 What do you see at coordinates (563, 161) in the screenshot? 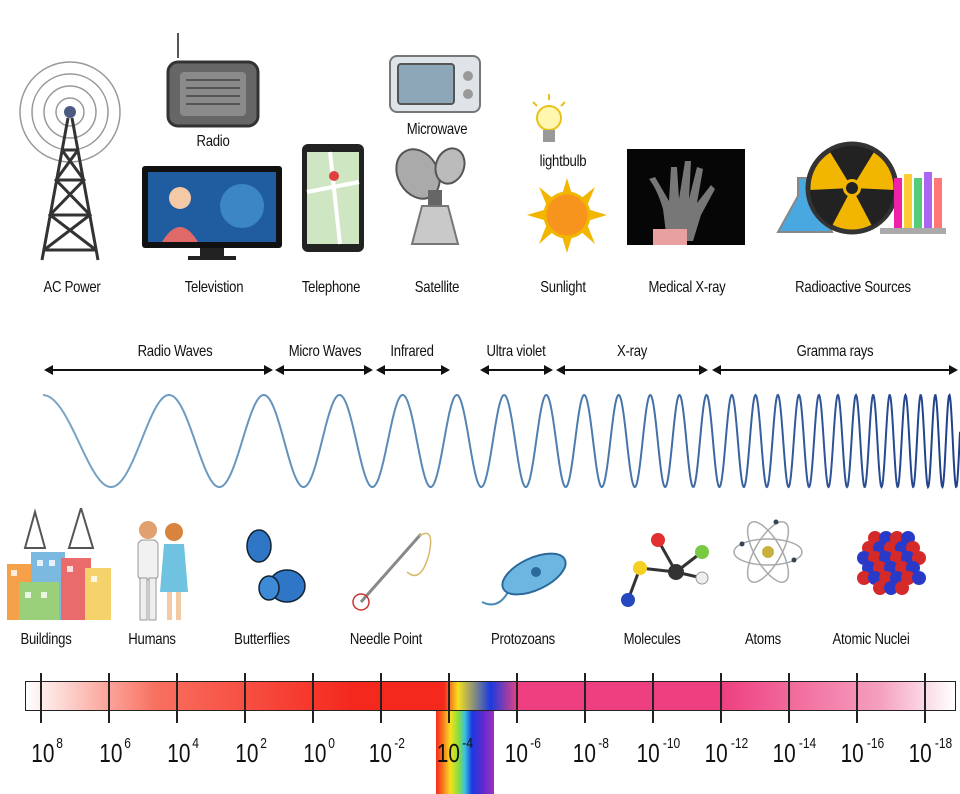
I see `source-label-lightbulb: lightbulb` at bounding box center [563, 161].